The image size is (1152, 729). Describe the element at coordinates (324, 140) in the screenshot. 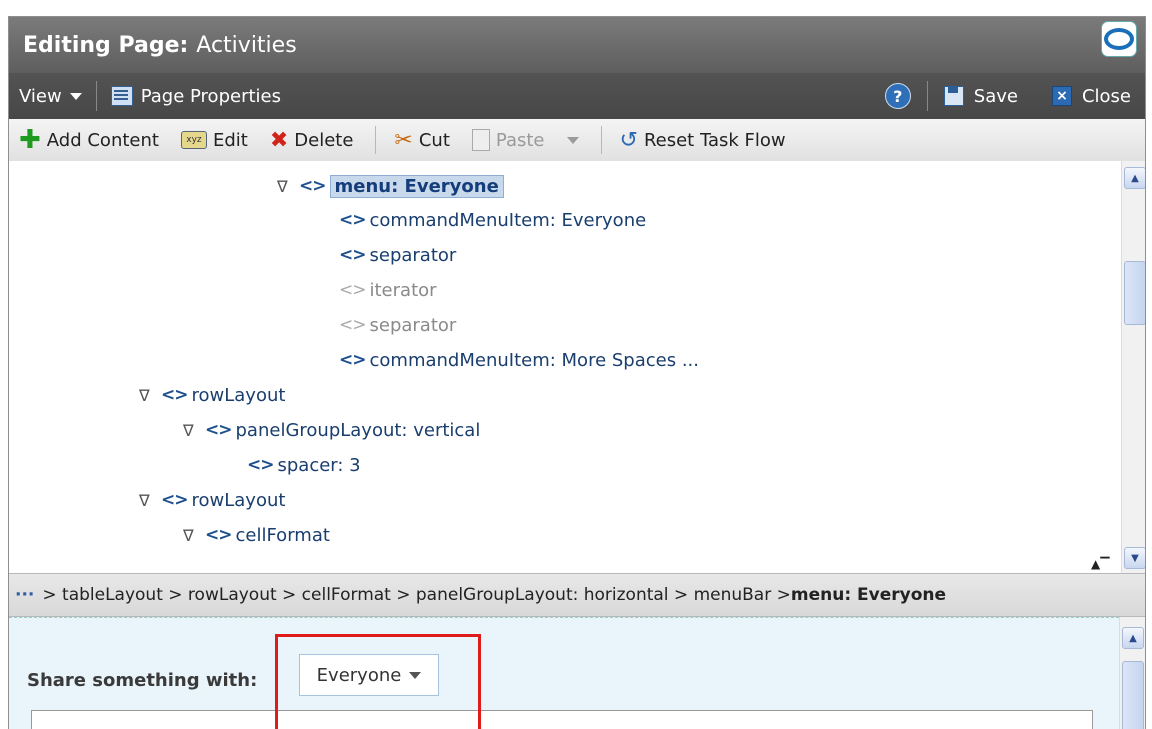

I see `delete-label: Delete` at that location.